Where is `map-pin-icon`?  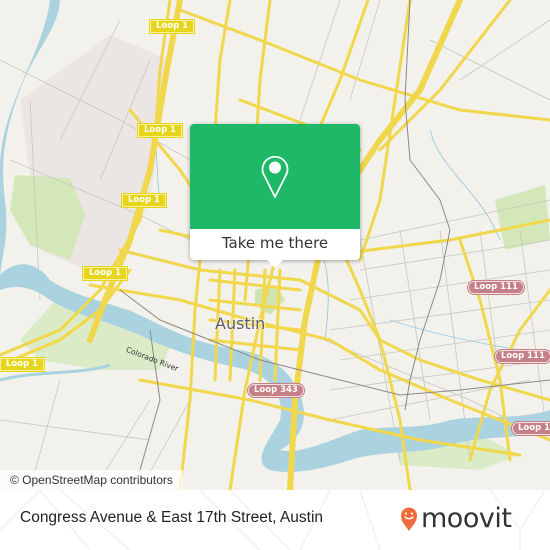
map-pin-icon is located at coordinates (275, 178).